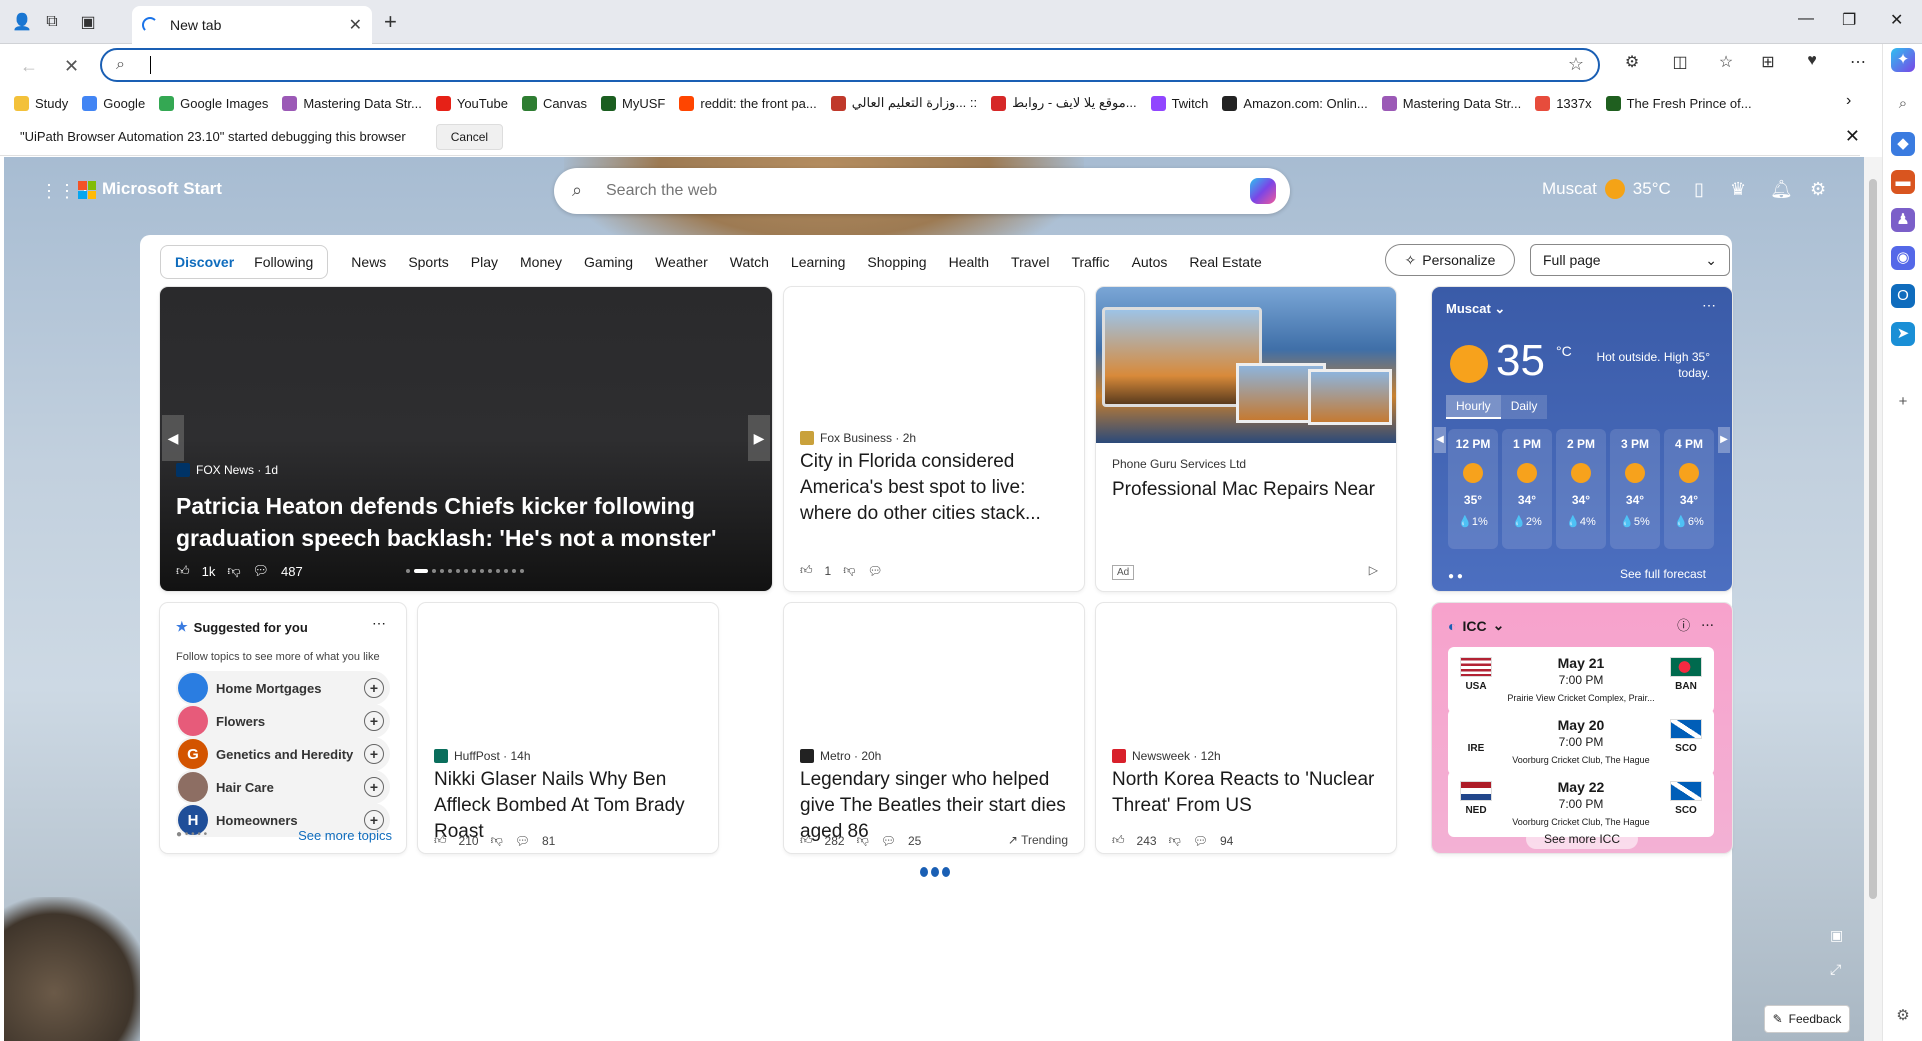 The image size is (1922, 1041). What do you see at coordinates (22, 22) in the screenshot?
I see `profile-icon: 👤` at bounding box center [22, 22].